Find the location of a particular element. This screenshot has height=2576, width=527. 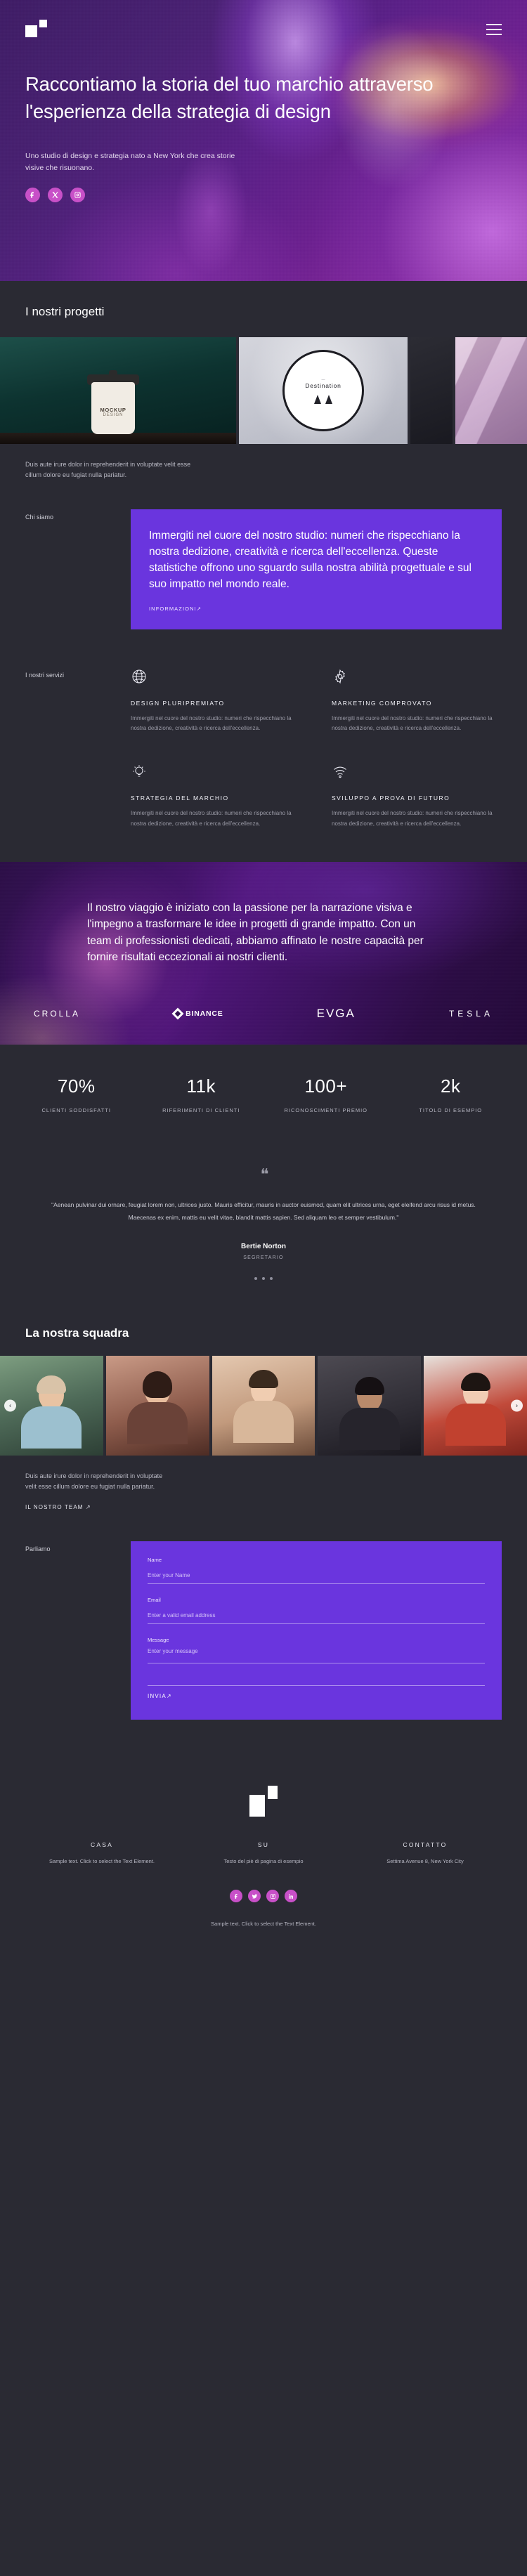

x-twitter-icon is located at coordinates (55, 194).